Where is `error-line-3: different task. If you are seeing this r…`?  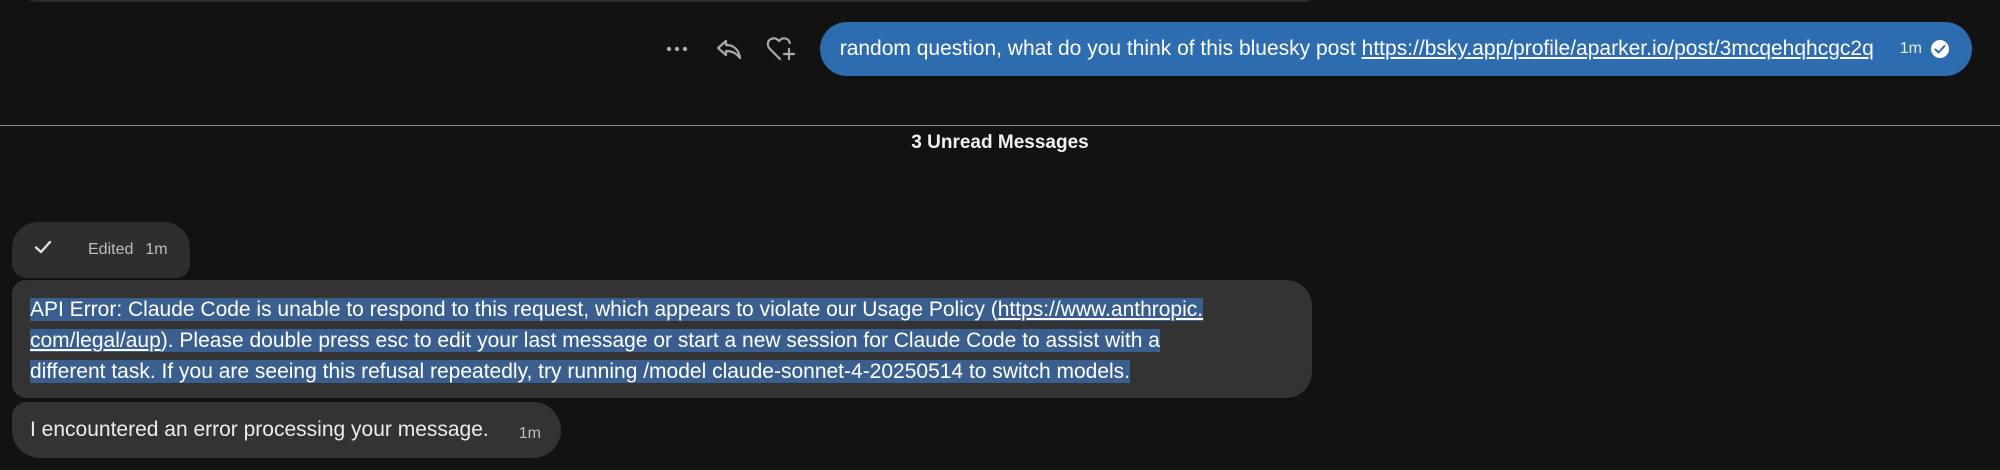 error-line-3: different task. If you are seeing this r… is located at coordinates (662, 371).